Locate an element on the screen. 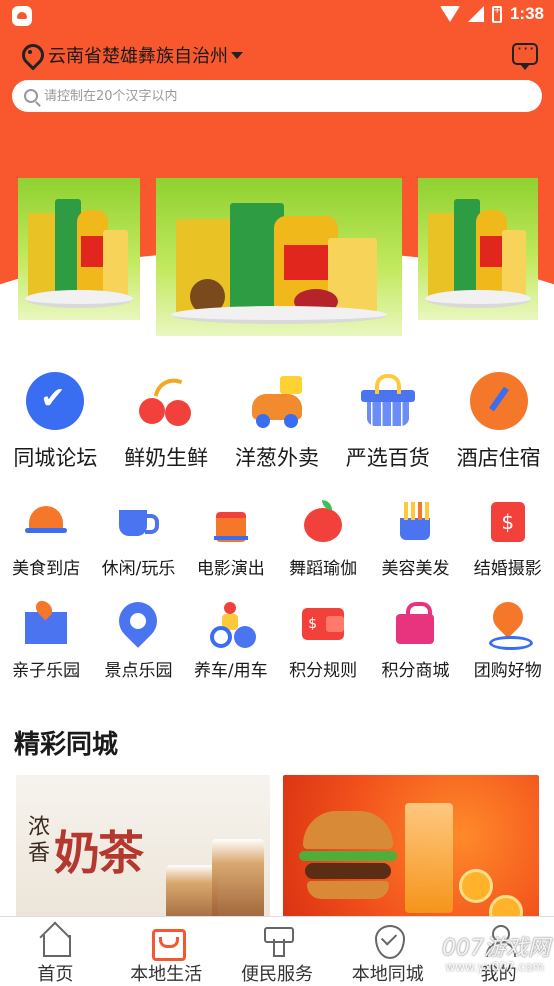  nav-services: 便民服务 is located at coordinates (277, 951).